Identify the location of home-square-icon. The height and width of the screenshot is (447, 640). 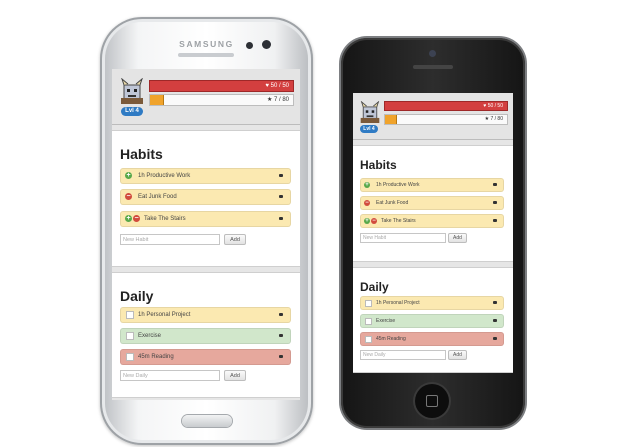
(432, 401).